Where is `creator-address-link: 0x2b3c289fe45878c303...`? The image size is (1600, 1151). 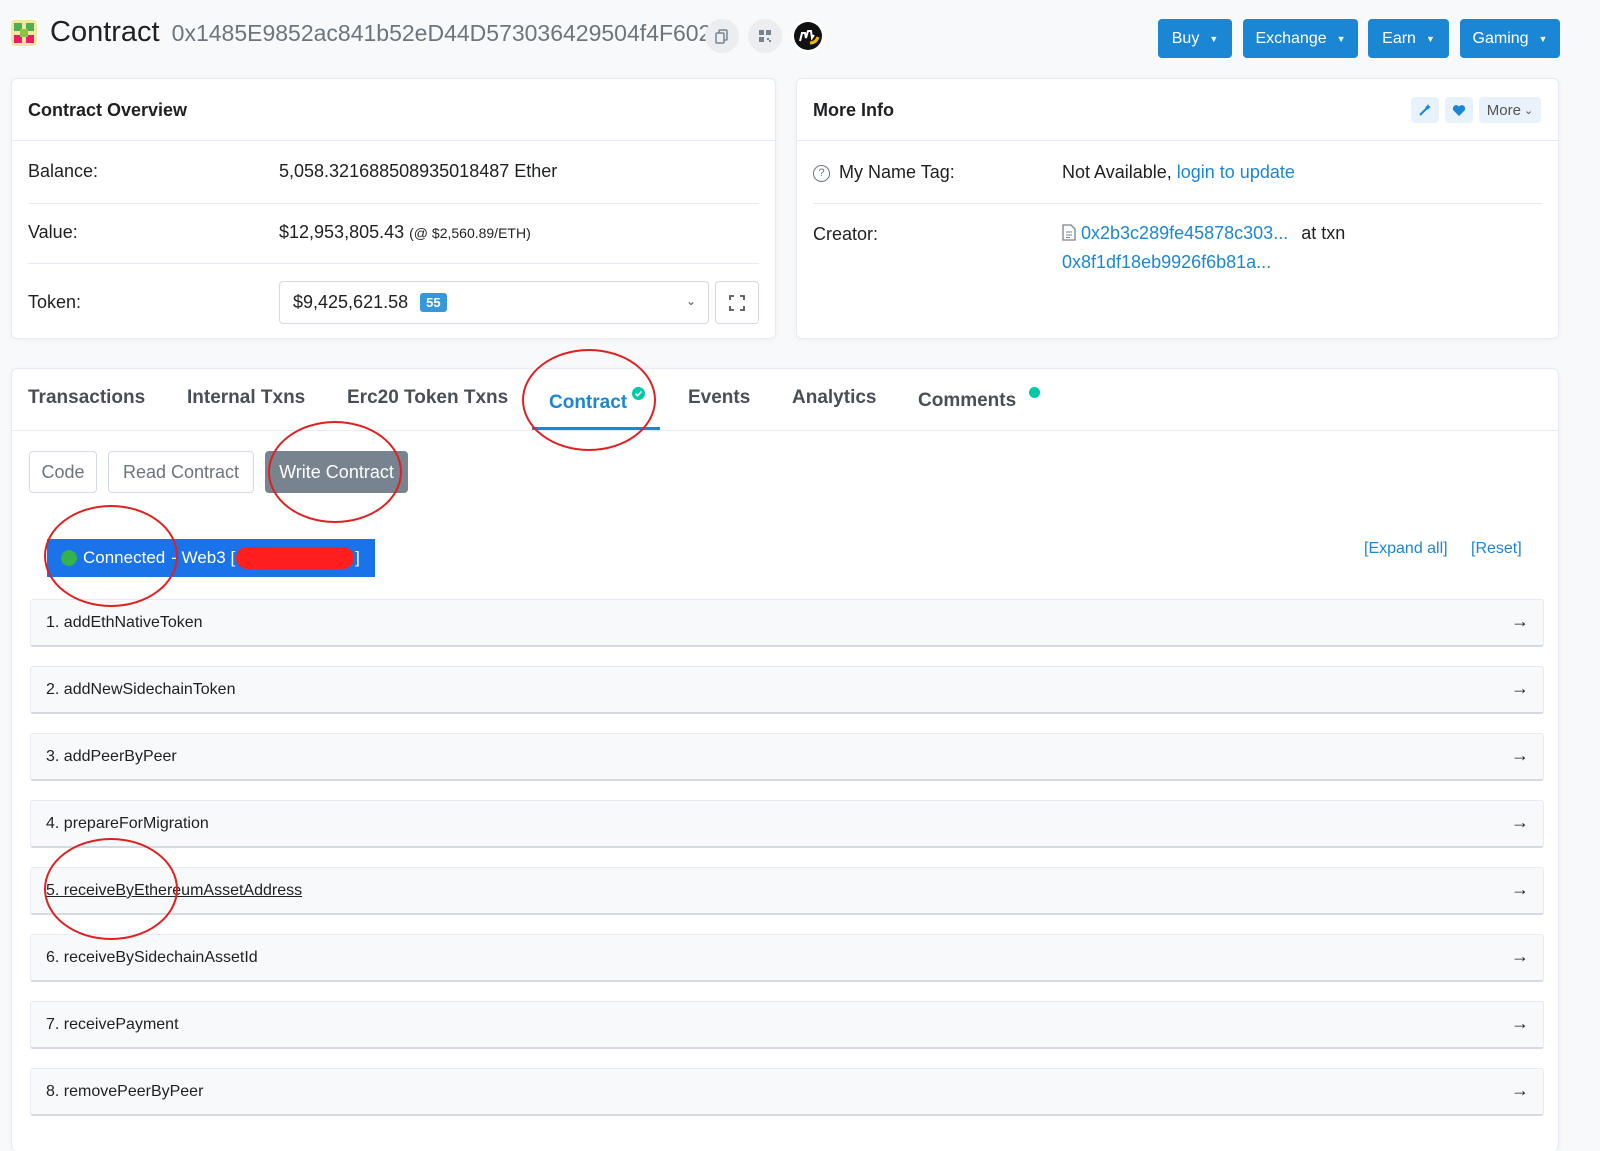
creator-address-link: 0x2b3c289fe45878c303... is located at coordinates (1184, 233).